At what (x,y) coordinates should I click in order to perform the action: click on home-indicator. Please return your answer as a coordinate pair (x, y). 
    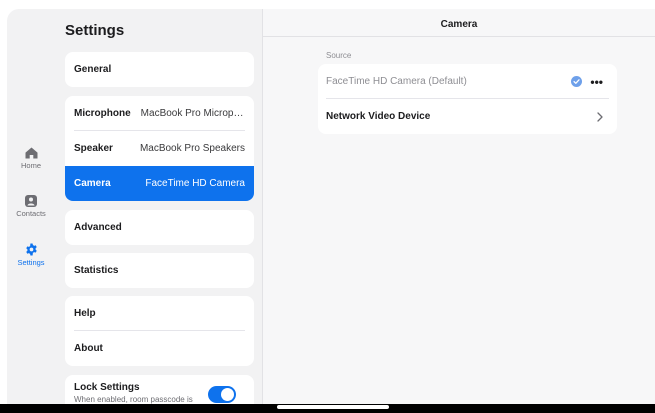
    Looking at the image, I should click on (333, 407).